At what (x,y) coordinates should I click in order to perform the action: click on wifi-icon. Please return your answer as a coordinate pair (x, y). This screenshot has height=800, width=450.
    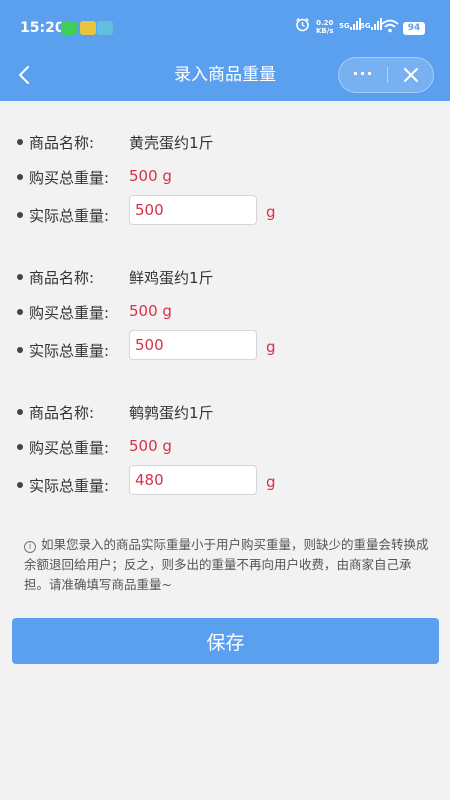
    Looking at the image, I should click on (390, 27).